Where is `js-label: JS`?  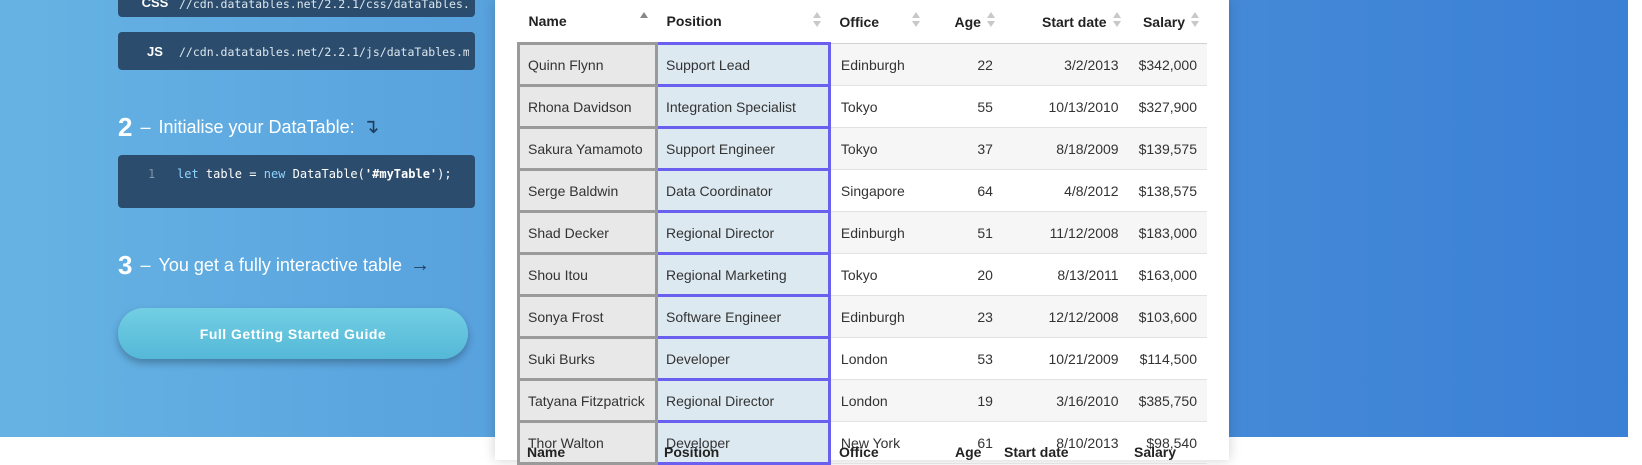
js-label: JS is located at coordinates (155, 51).